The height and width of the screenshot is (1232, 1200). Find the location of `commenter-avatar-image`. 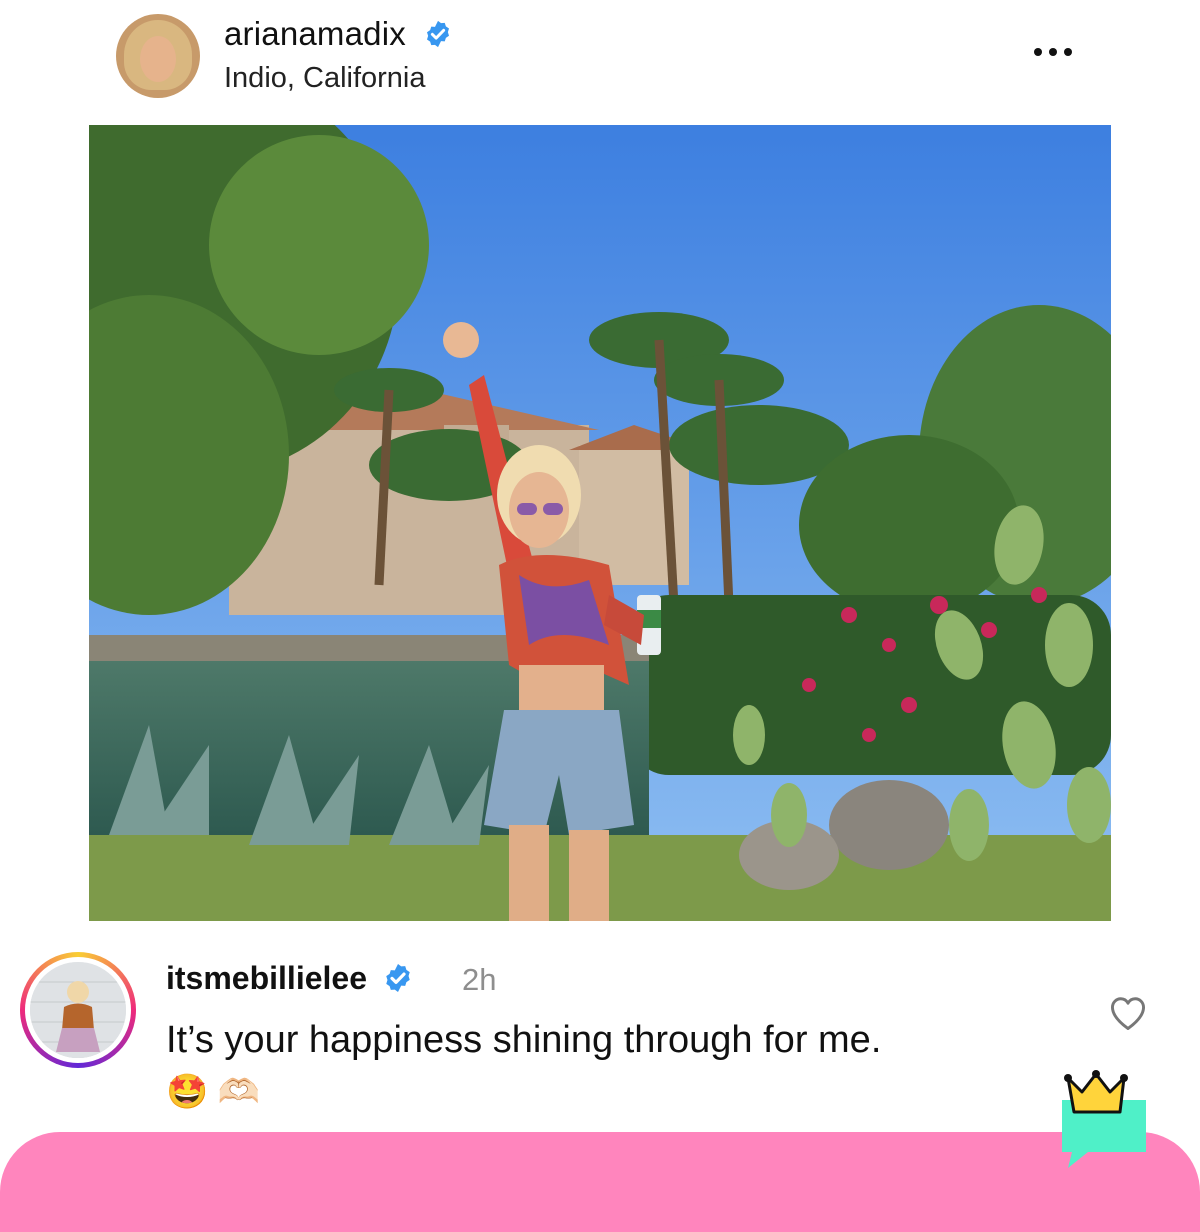

commenter-avatar-image is located at coordinates (78, 1010).